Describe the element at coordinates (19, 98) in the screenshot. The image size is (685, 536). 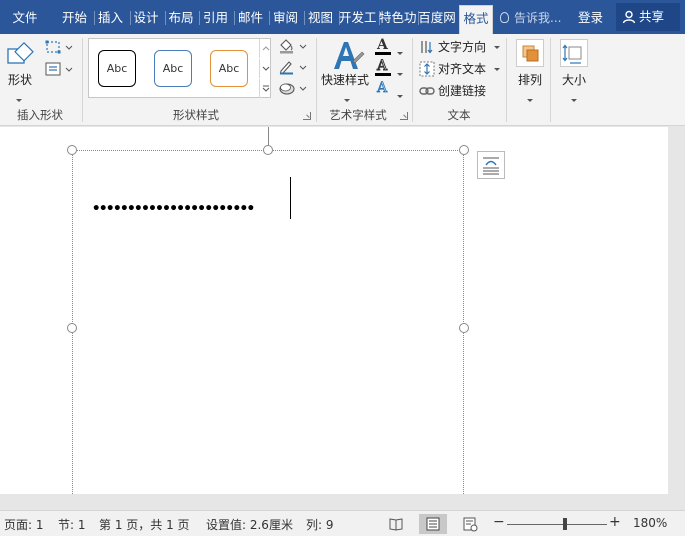
I see `shape-dropdown-caret` at that location.